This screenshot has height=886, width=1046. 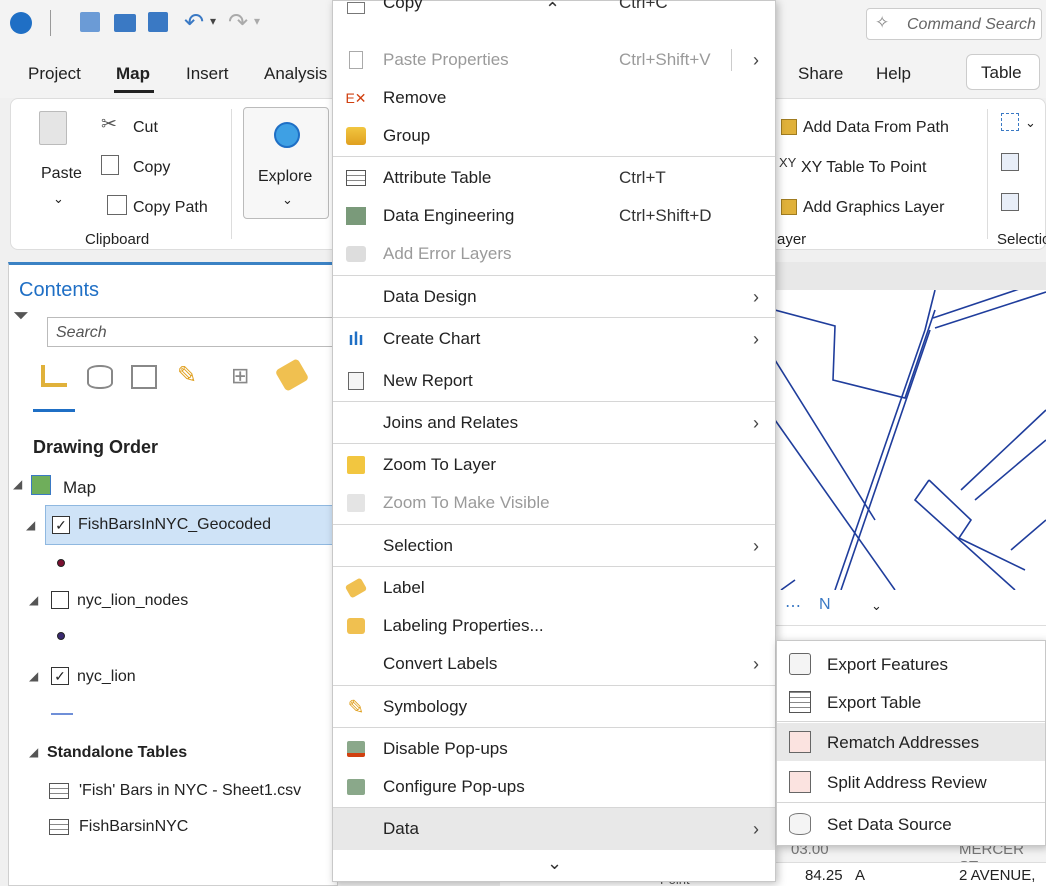 What do you see at coordinates (554, 465) in the screenshot?
I see `menu-item-zoom-to-layer: Zoom To Layer` at bounding box center [554, 465].